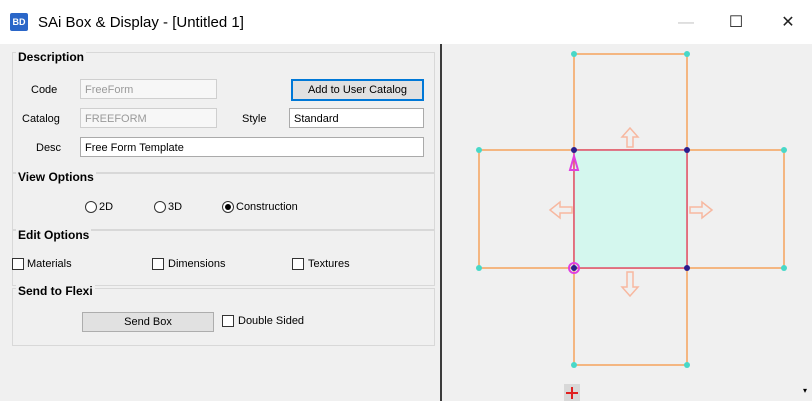  What do you see at coordinates (141, 22) in the screenshot?
I see `window-title: SAi Box & Display - [Untitled 1]` at bounding box center [141, 22].